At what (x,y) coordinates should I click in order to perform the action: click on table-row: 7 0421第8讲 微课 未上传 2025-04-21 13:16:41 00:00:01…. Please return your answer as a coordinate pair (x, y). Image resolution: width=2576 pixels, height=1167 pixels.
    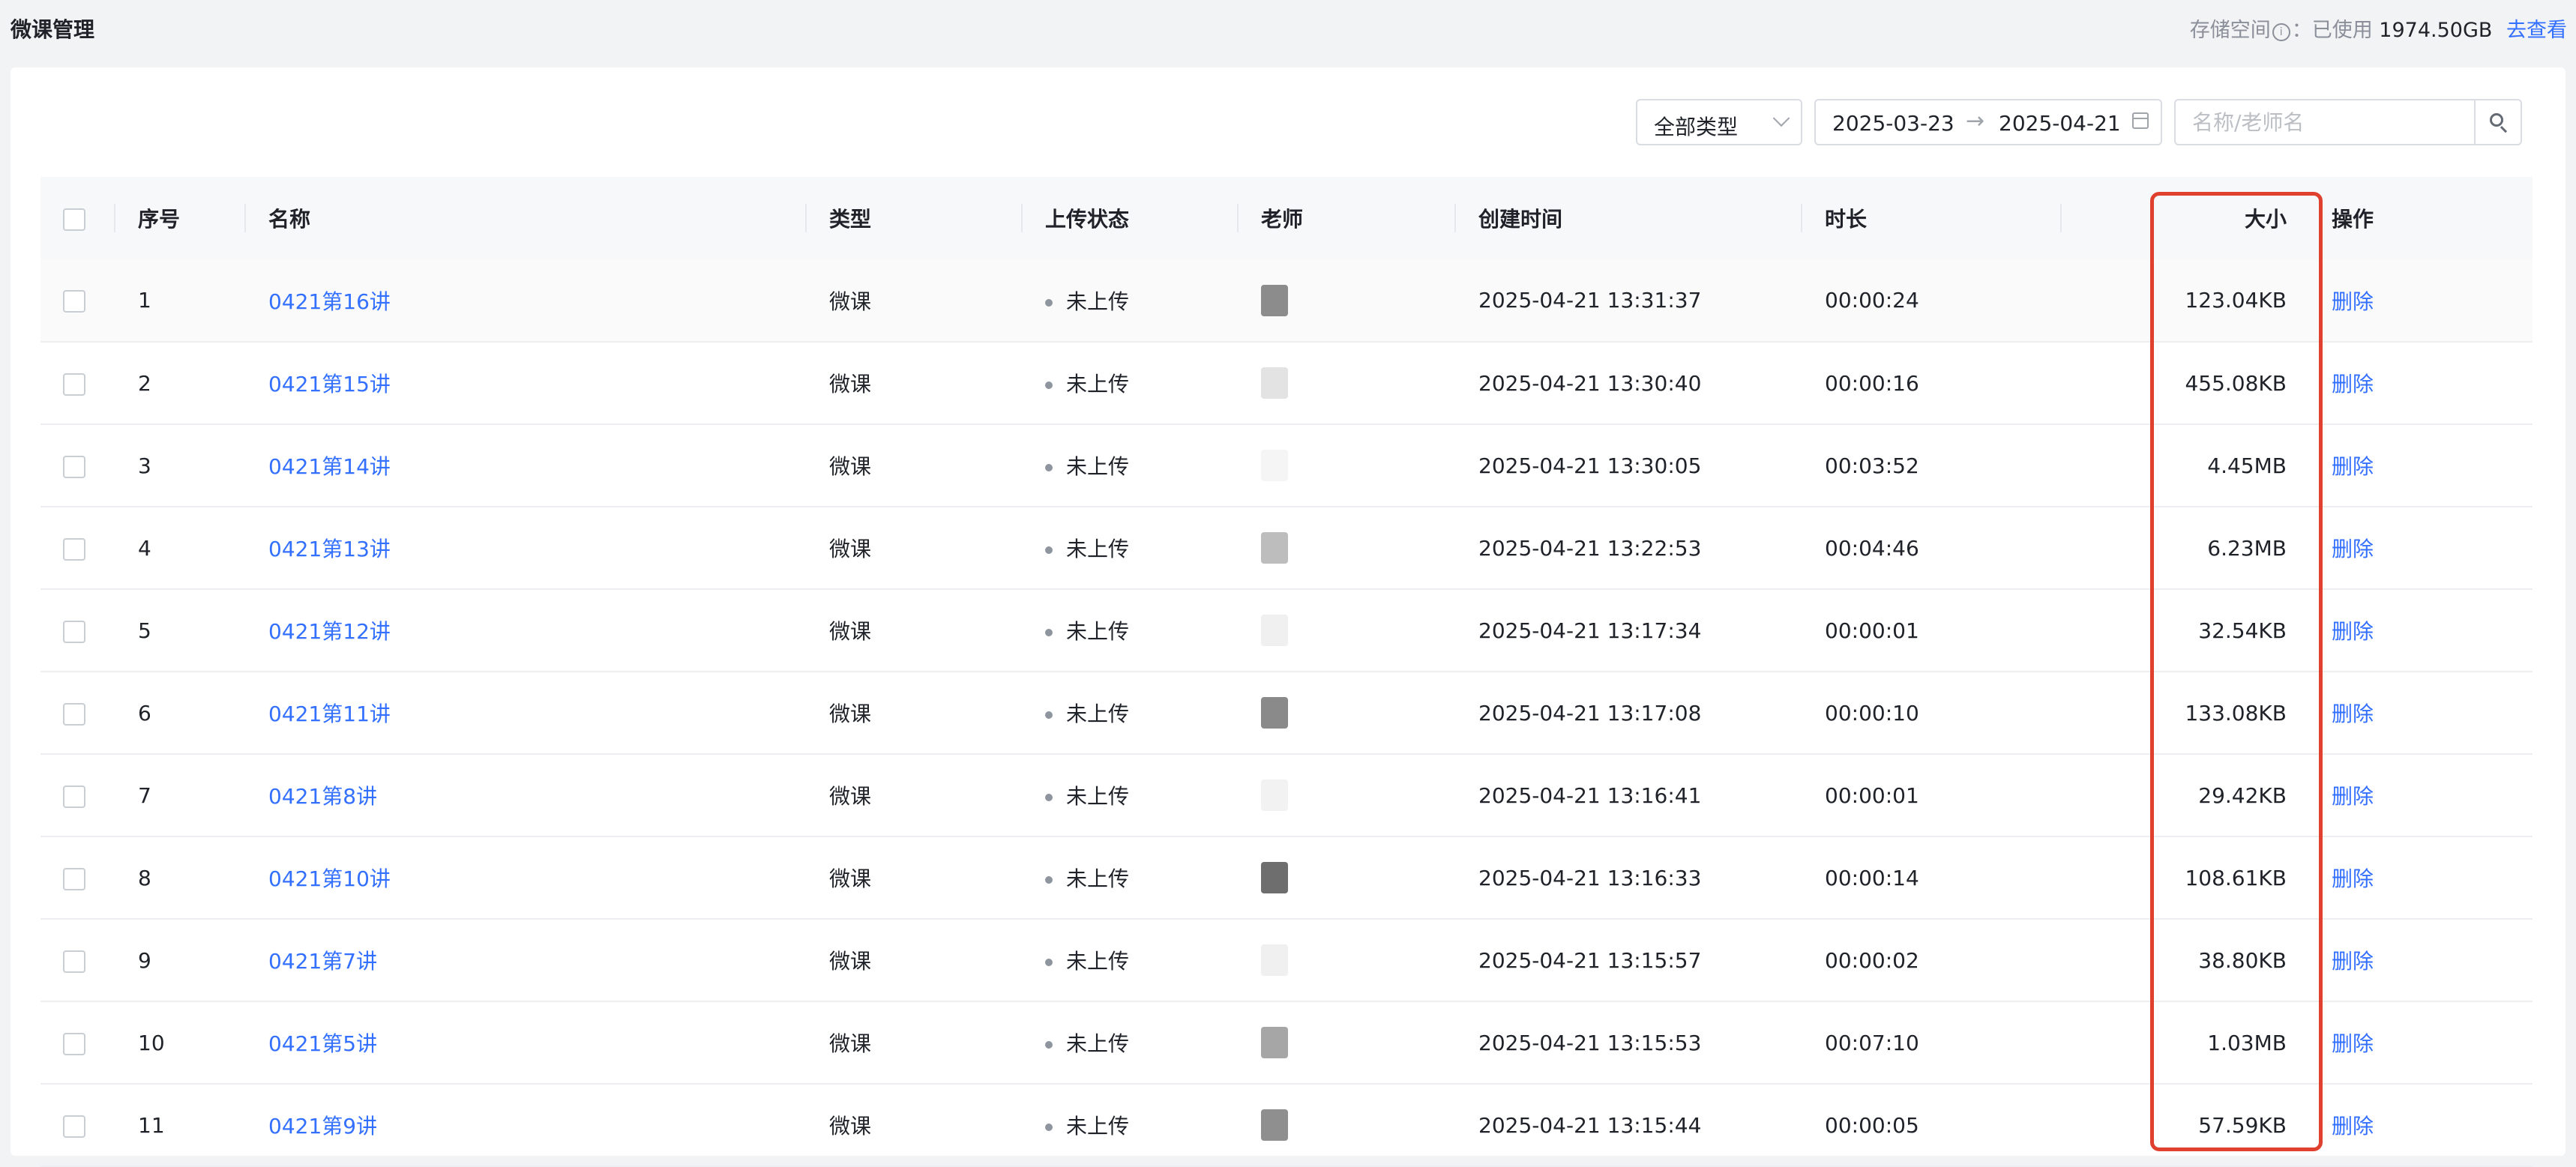
    Looking at the image, I should click on (1287, 795).